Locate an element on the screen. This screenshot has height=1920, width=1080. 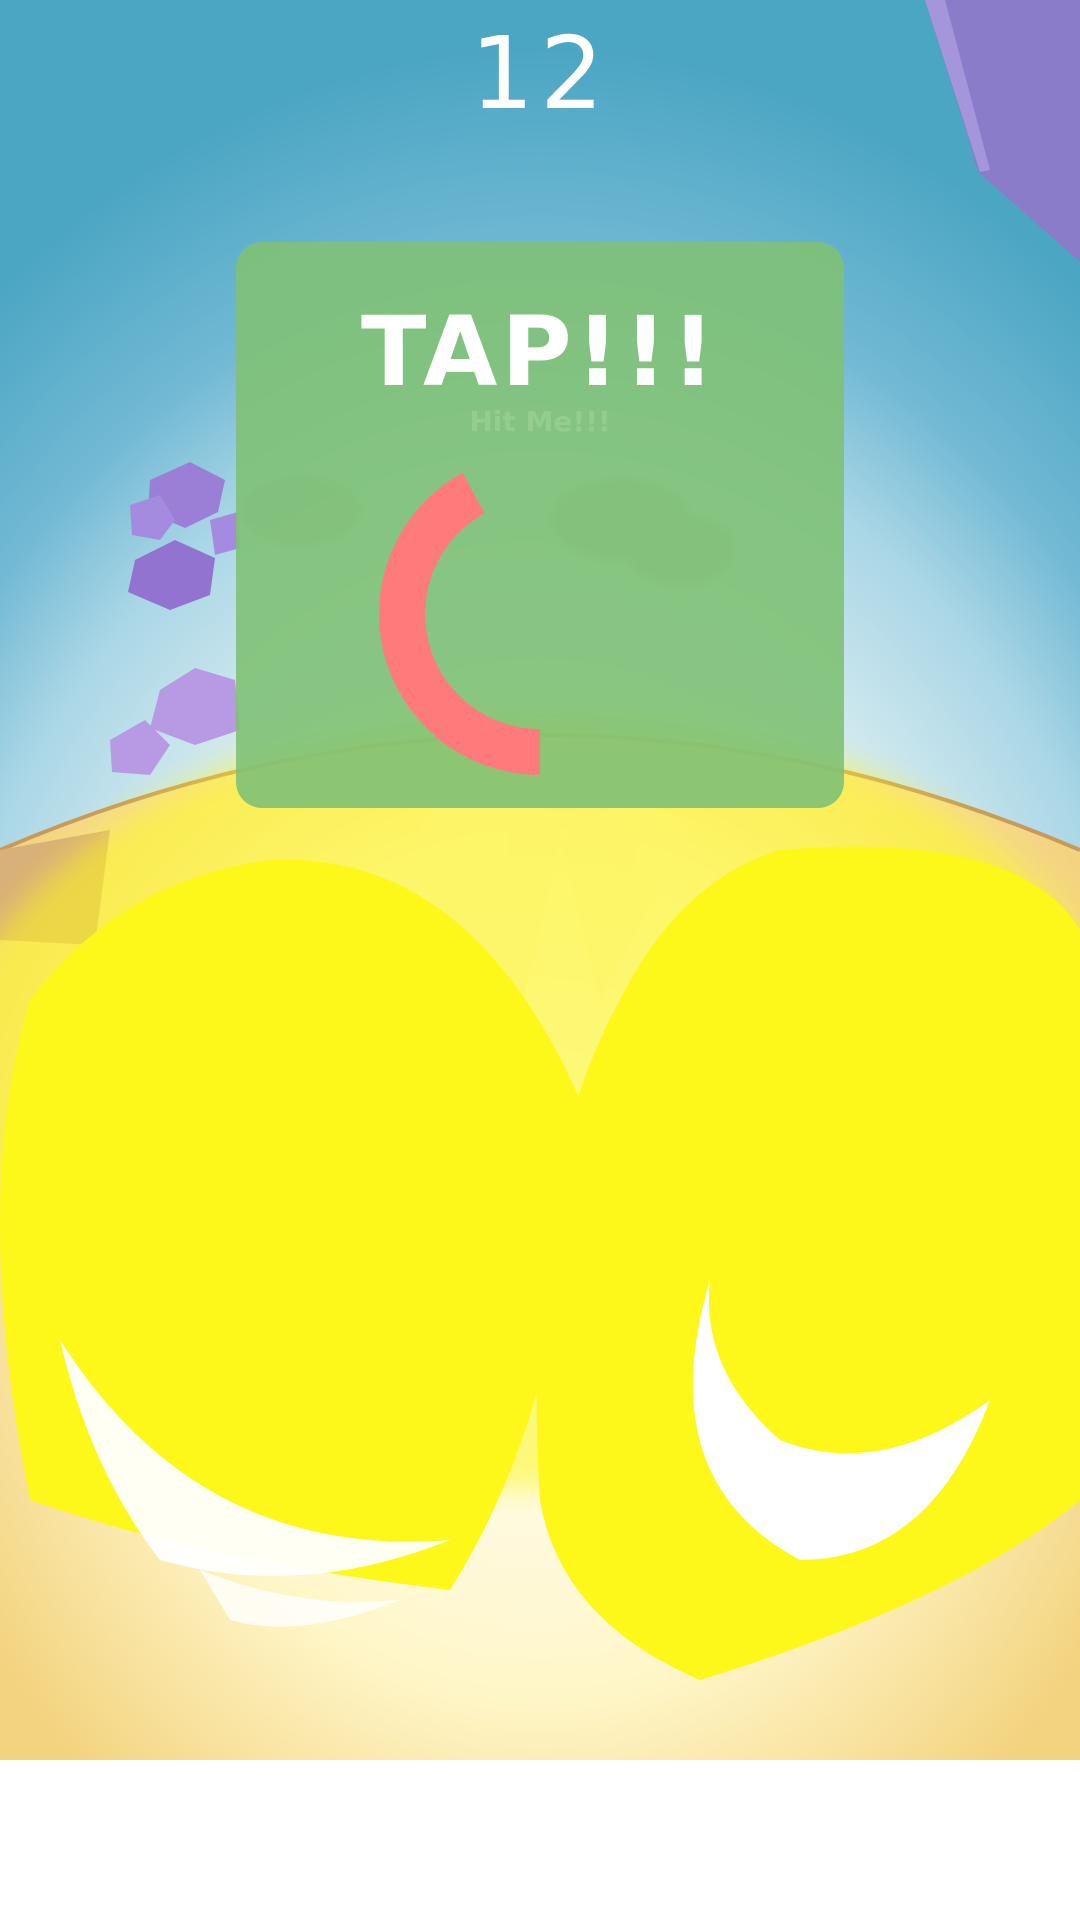
timer-arc is located at coordinates (460, 623).